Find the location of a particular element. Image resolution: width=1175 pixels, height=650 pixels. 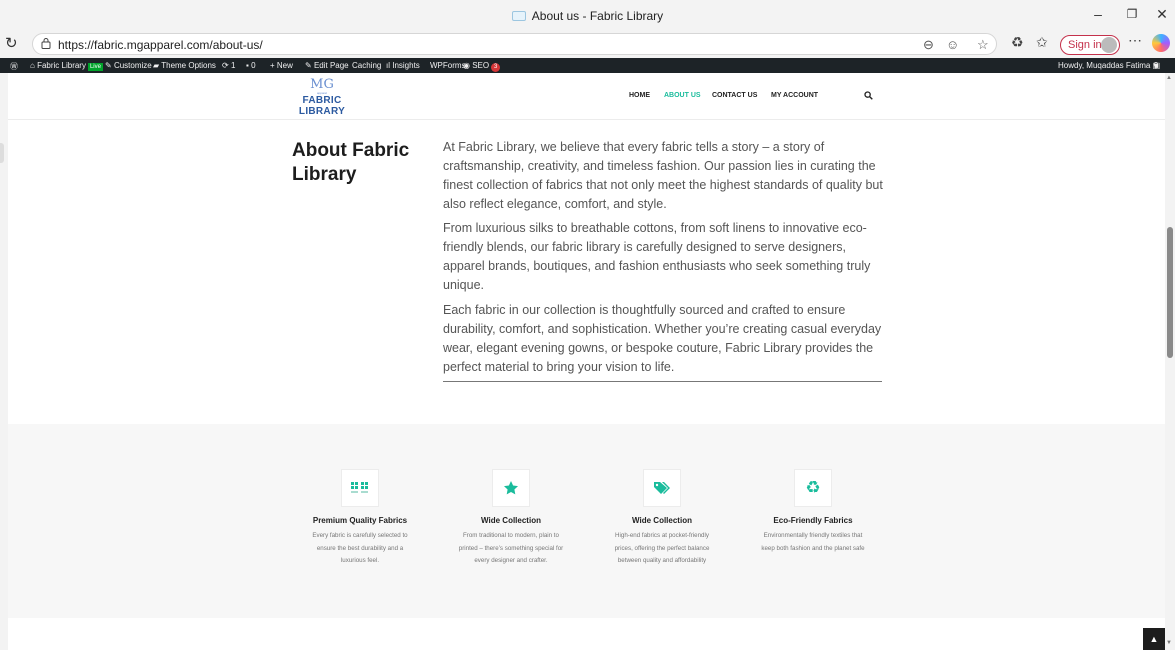

live-badge: Live is located at coordinates (95, 67).